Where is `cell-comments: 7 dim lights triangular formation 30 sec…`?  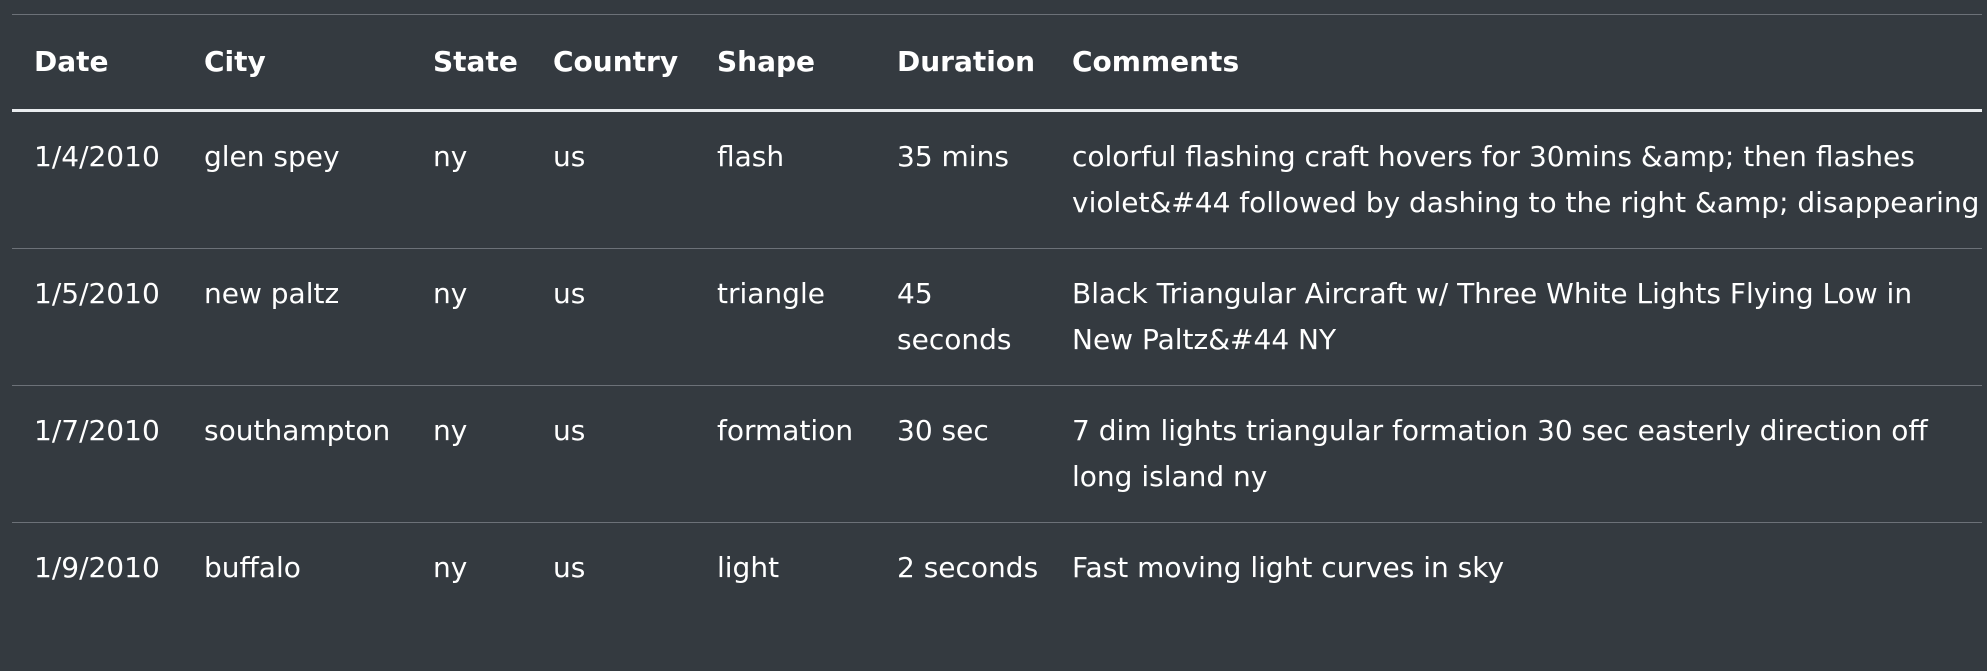 cell-comments: 7 dim lights triangular formation 30 sec… is located at coordinates (1516, 454).